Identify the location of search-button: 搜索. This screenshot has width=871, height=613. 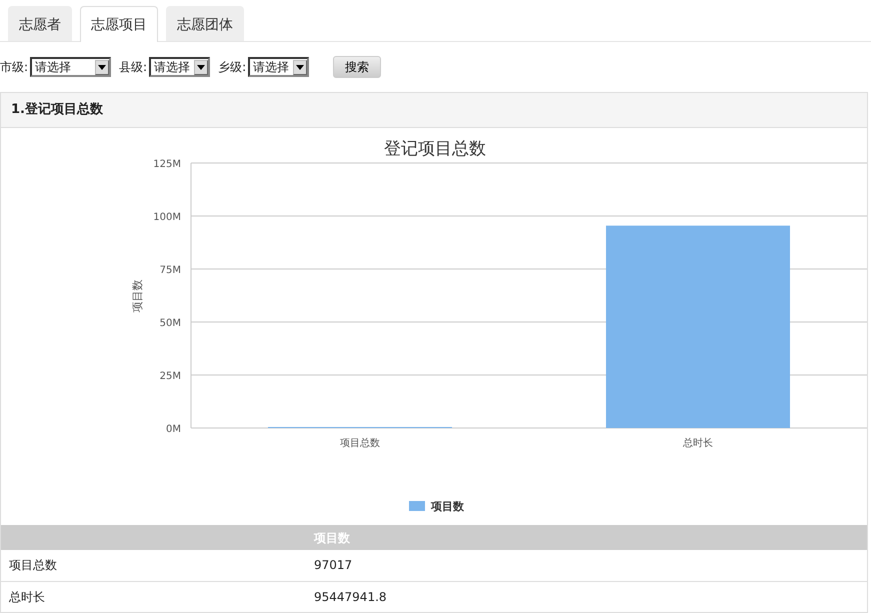
(357, 67).